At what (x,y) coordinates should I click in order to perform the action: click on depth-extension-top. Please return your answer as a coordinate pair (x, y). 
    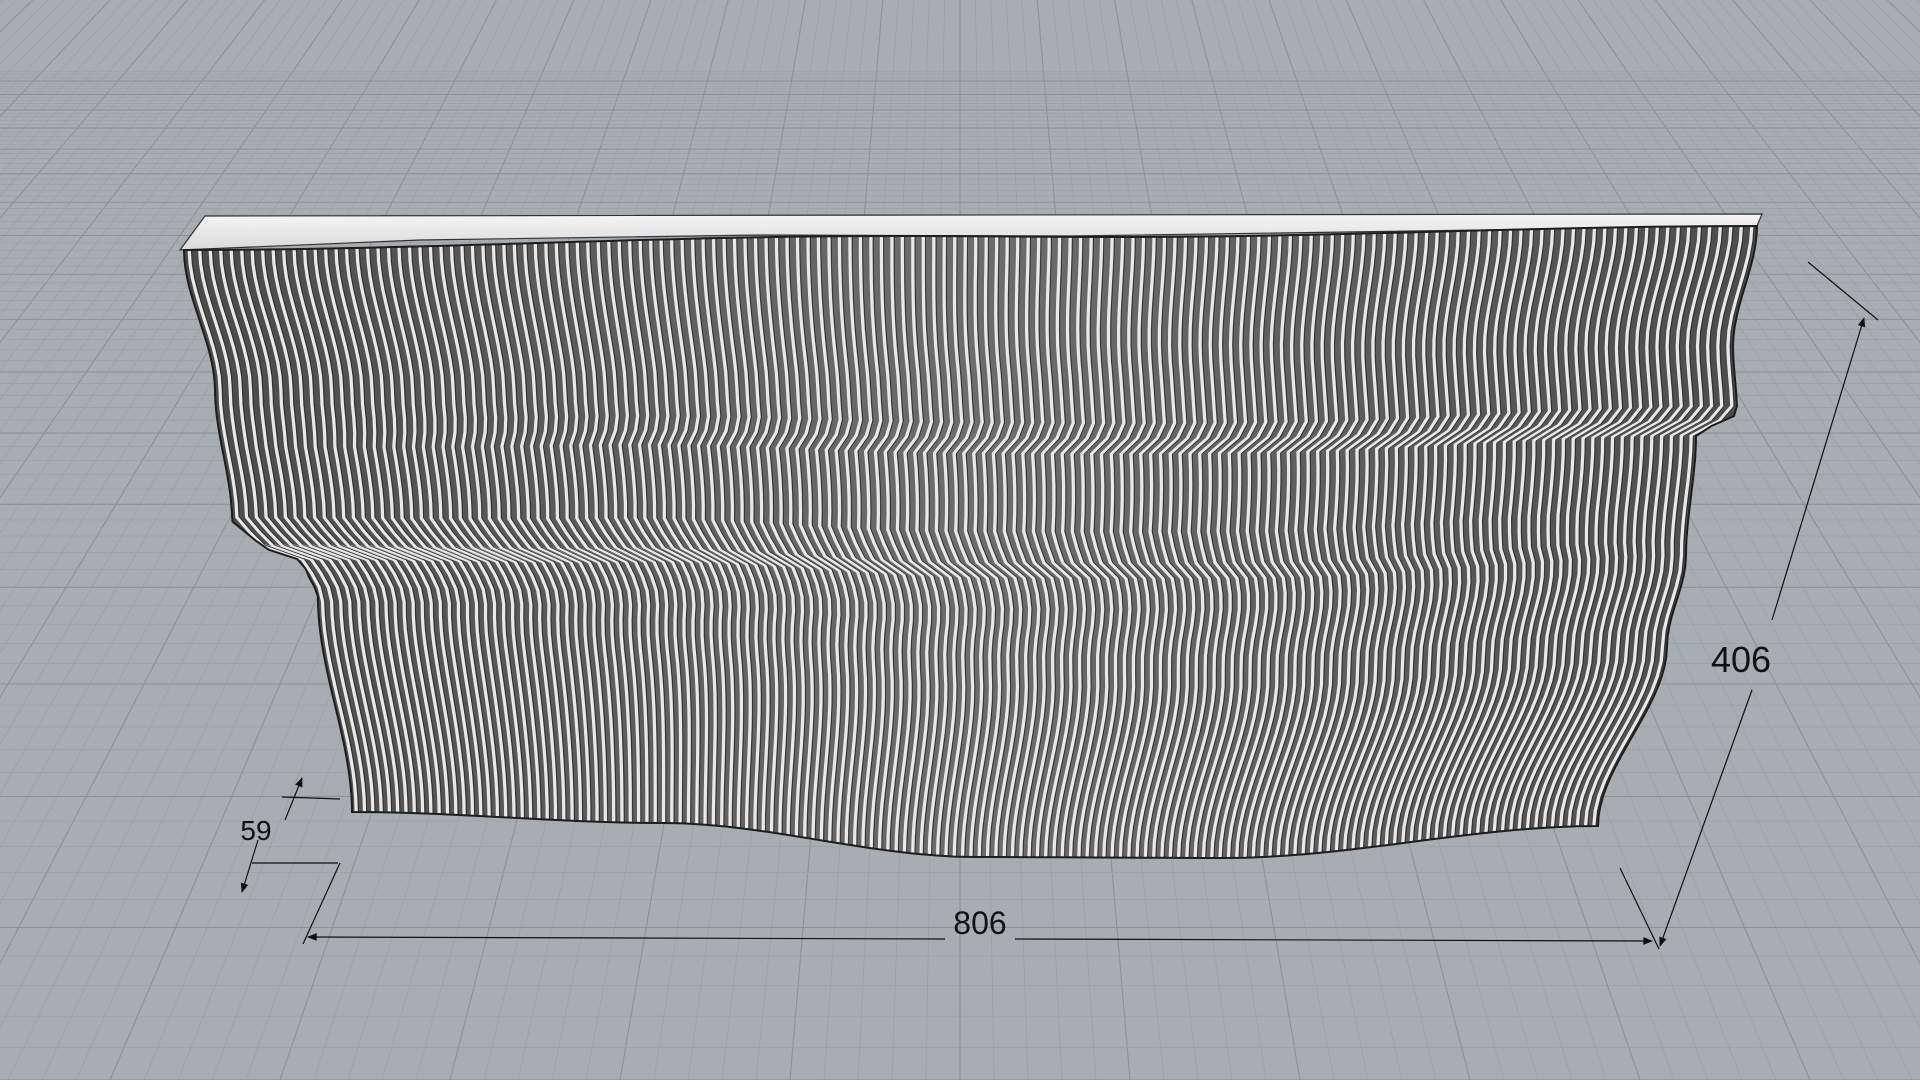
    Looking at the image, I should click on (311, 798).